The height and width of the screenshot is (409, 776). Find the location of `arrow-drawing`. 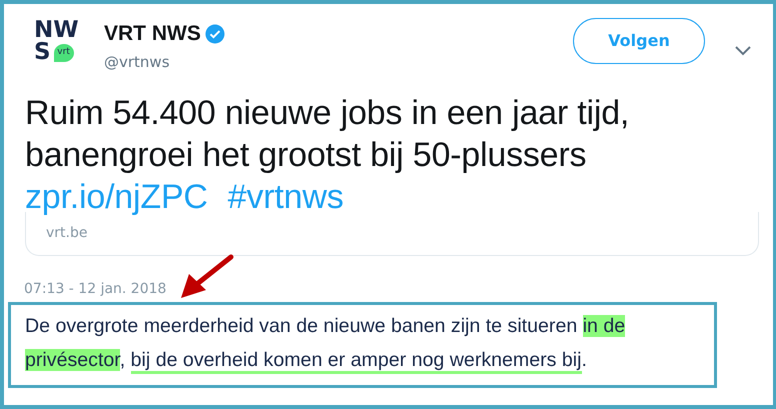

arrow-drawing is located at coordinates (207, 277).